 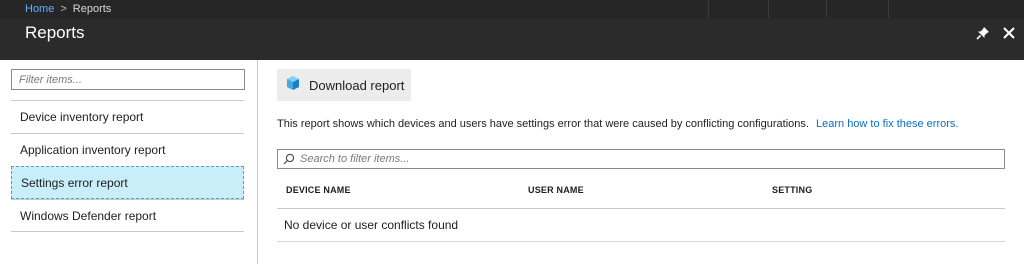 What do you see at coordinates (318, 190) in the screenshot?
I see `column-header-device-name: DEVICE NAME` at bounding box center [318, 190].